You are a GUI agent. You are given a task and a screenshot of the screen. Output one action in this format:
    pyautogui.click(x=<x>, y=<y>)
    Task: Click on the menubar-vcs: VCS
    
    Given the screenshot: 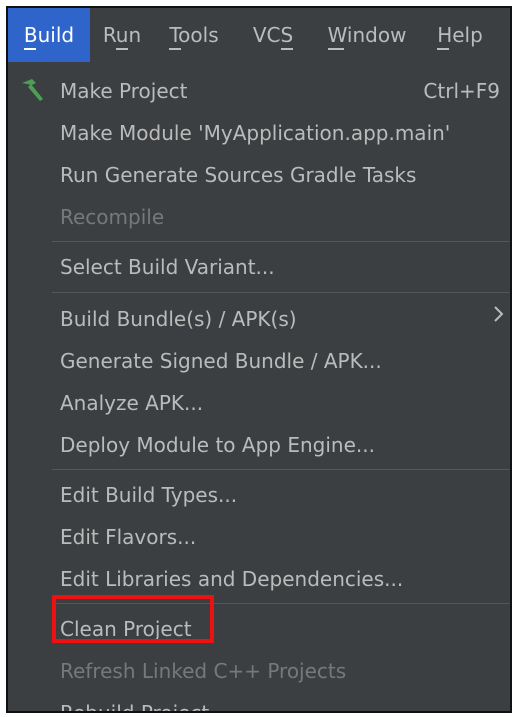 What is the action you would take?
    pyautogui.click(x=273, y=35)
    